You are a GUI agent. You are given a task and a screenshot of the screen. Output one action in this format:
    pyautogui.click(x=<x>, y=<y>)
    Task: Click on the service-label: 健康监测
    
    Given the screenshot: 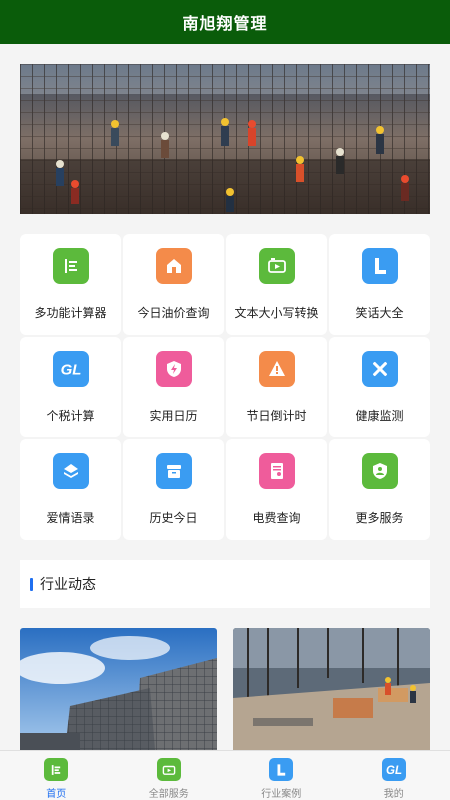 What is the action you would take?
    pyautogui.click(x=379, y=415)
    